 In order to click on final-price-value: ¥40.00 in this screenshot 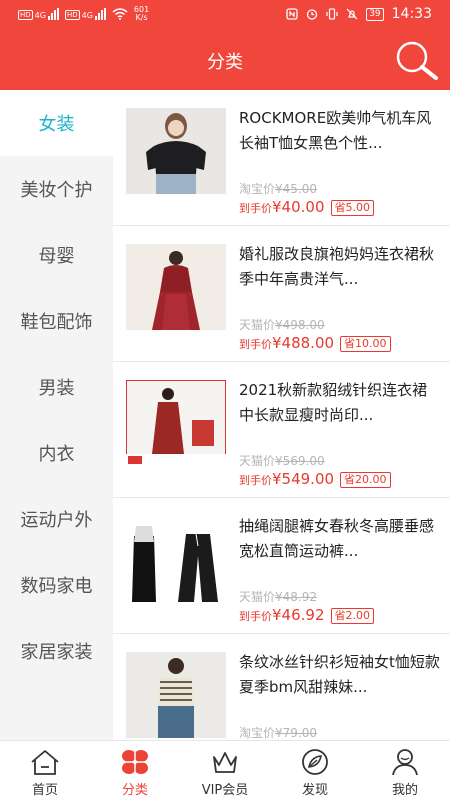, I will do `click(298, 207)`.